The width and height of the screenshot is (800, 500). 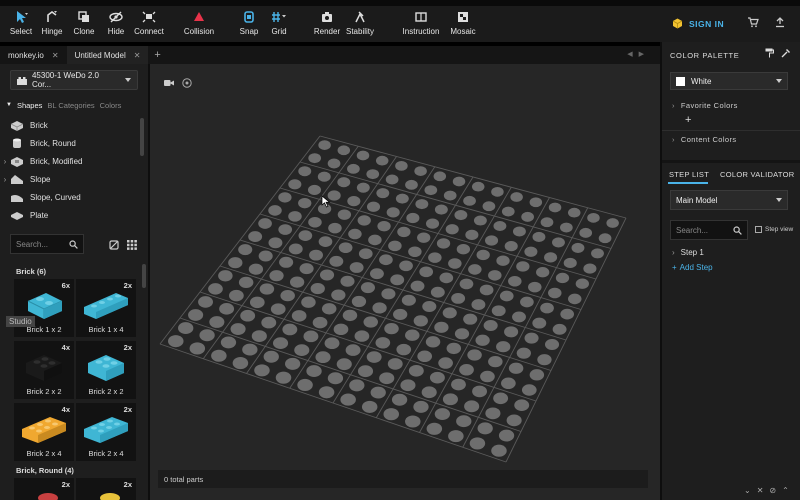 What do you see at coordinates (692, 267) in the screenshot?
I see `add-step-button: + Add Step` at bounding box center [692, 267].